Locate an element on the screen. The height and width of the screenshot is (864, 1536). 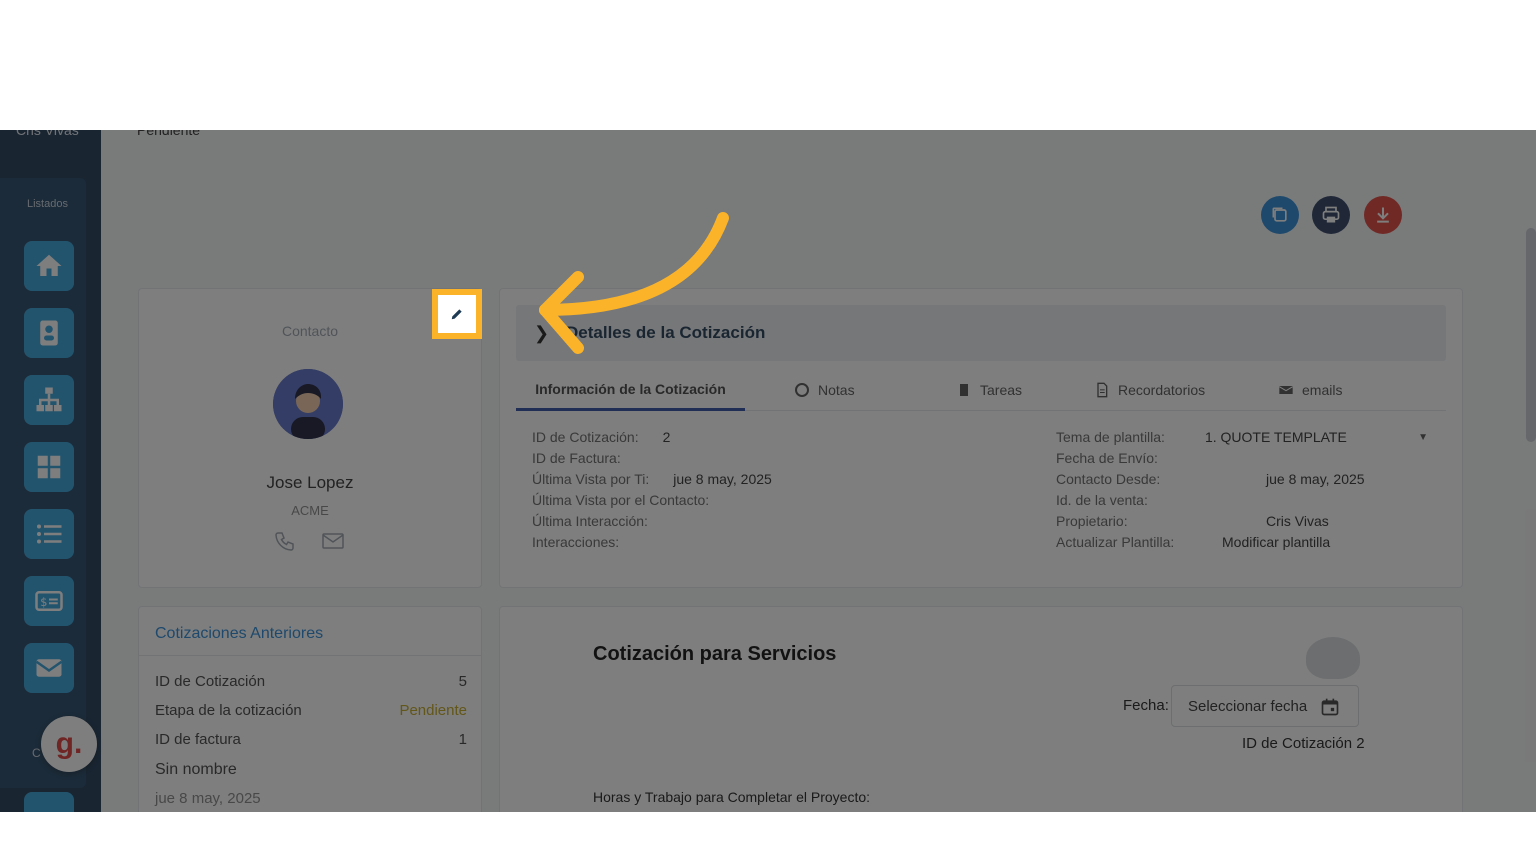
org-chart-icon is located at coordinates (49, 399).